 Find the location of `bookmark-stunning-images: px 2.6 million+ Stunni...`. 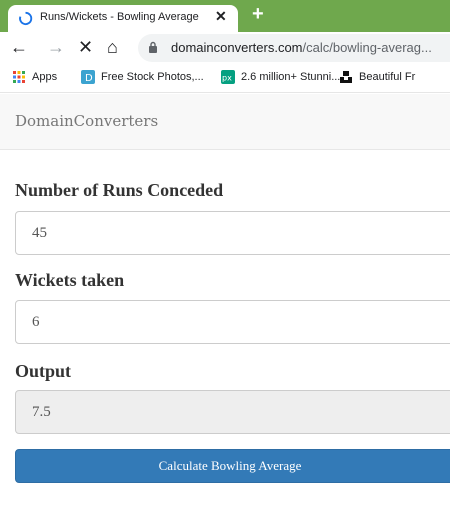

bookmark-stunning-images: px 2.6 million+ Stunni... is located at coordinates (280, 77).